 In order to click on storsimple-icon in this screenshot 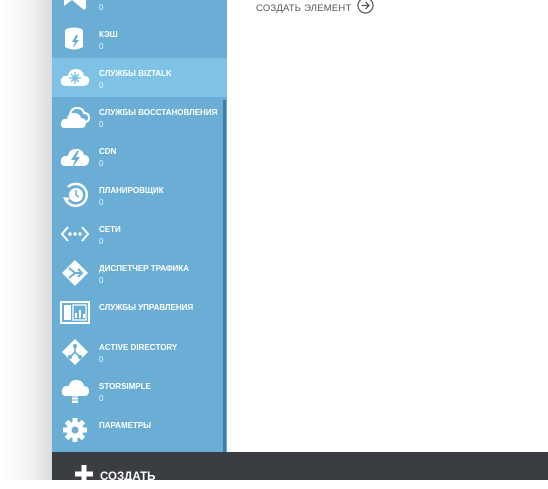, I will do `click(75, 391)`.